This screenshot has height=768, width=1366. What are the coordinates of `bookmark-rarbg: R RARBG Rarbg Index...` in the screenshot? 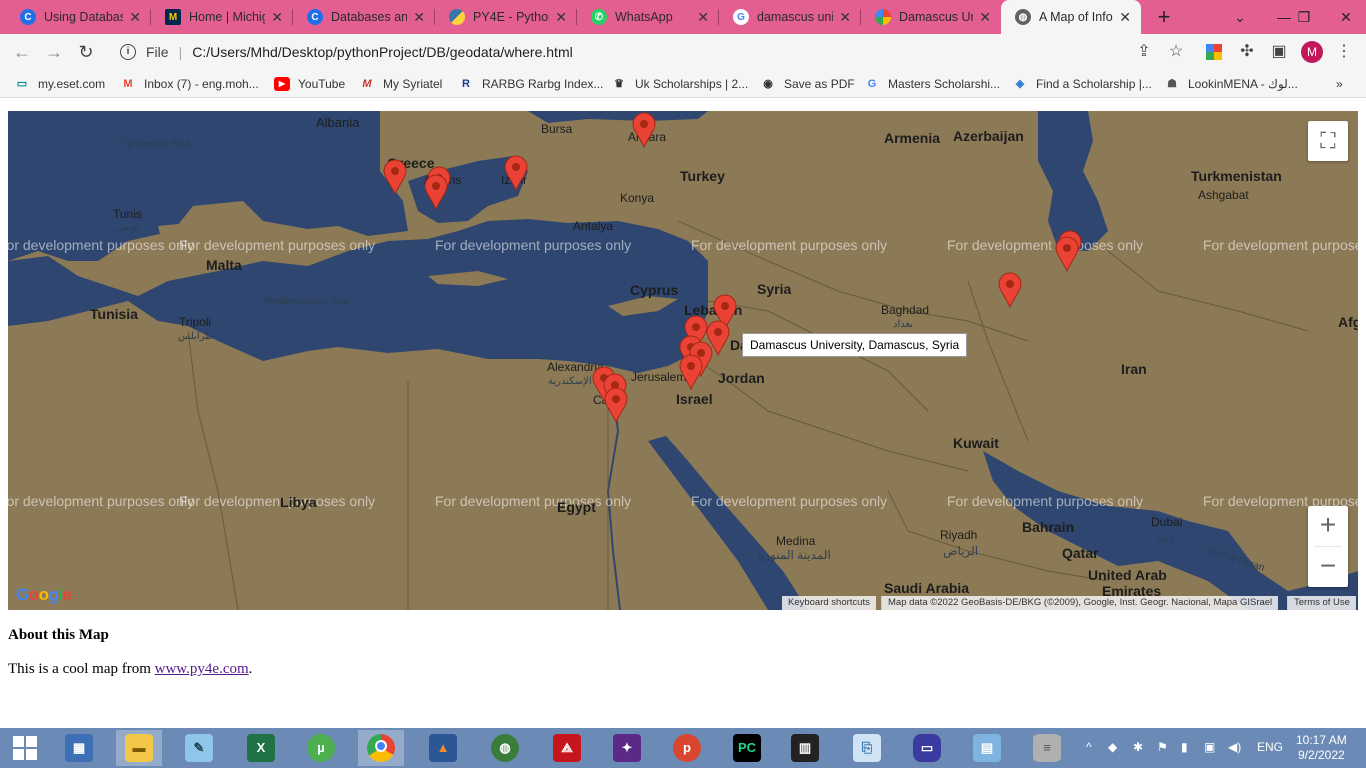 It's located at (530, 84).